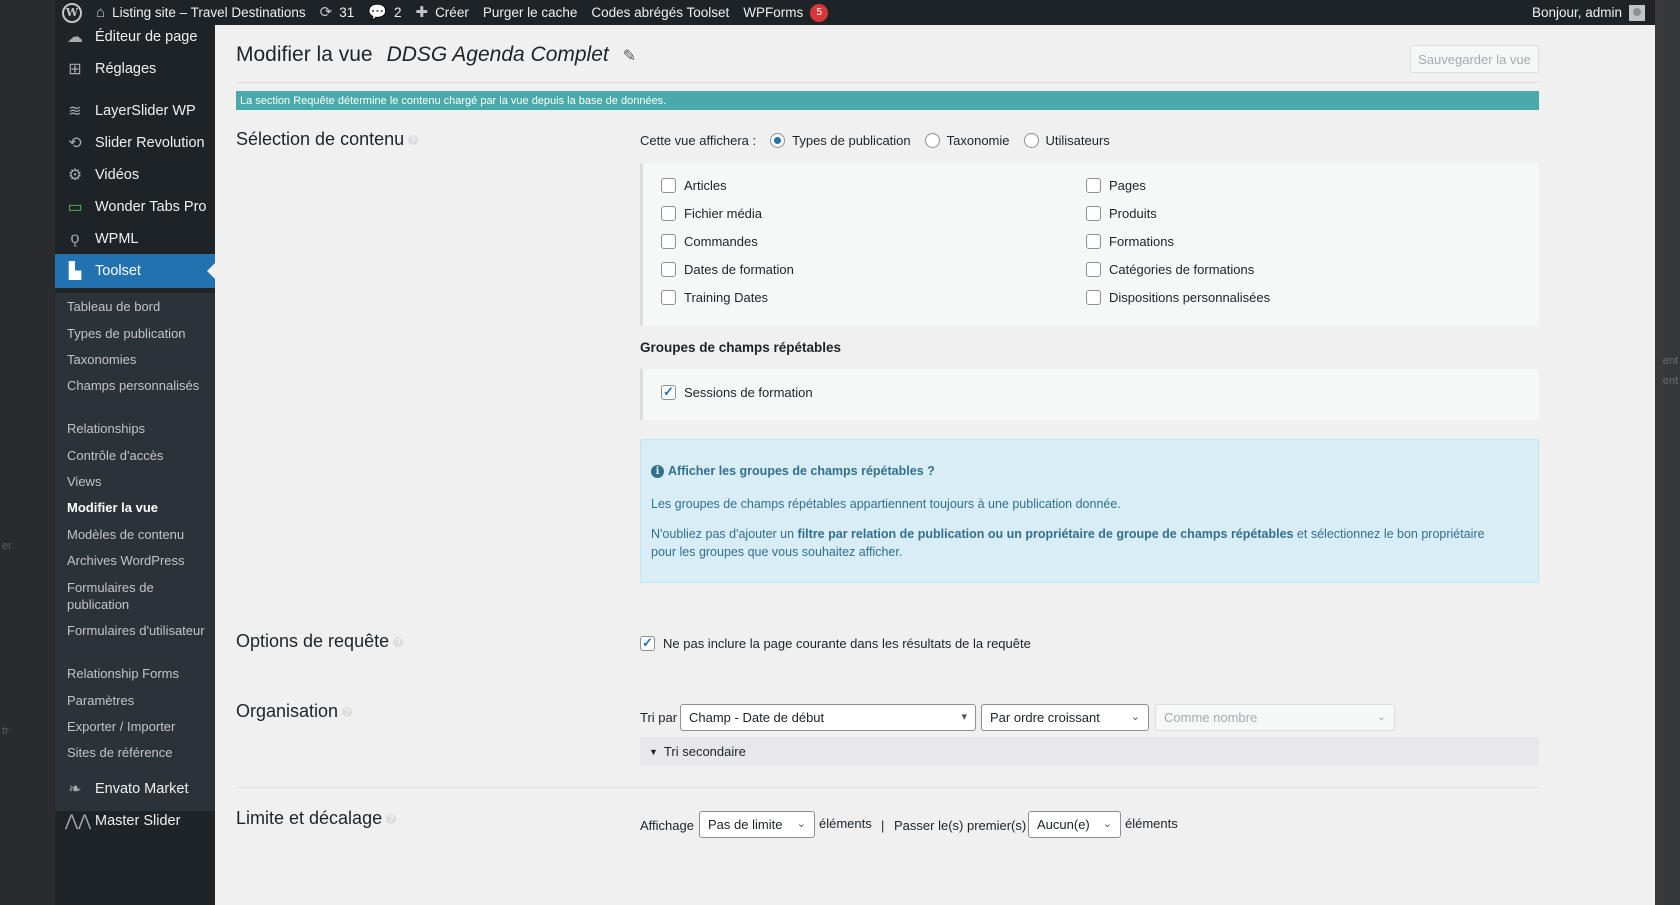  Describe the element at coordinates (1065, 717) in the screenshot. I see `sort-order-select: Par ordre croissant ⌄` at that location.